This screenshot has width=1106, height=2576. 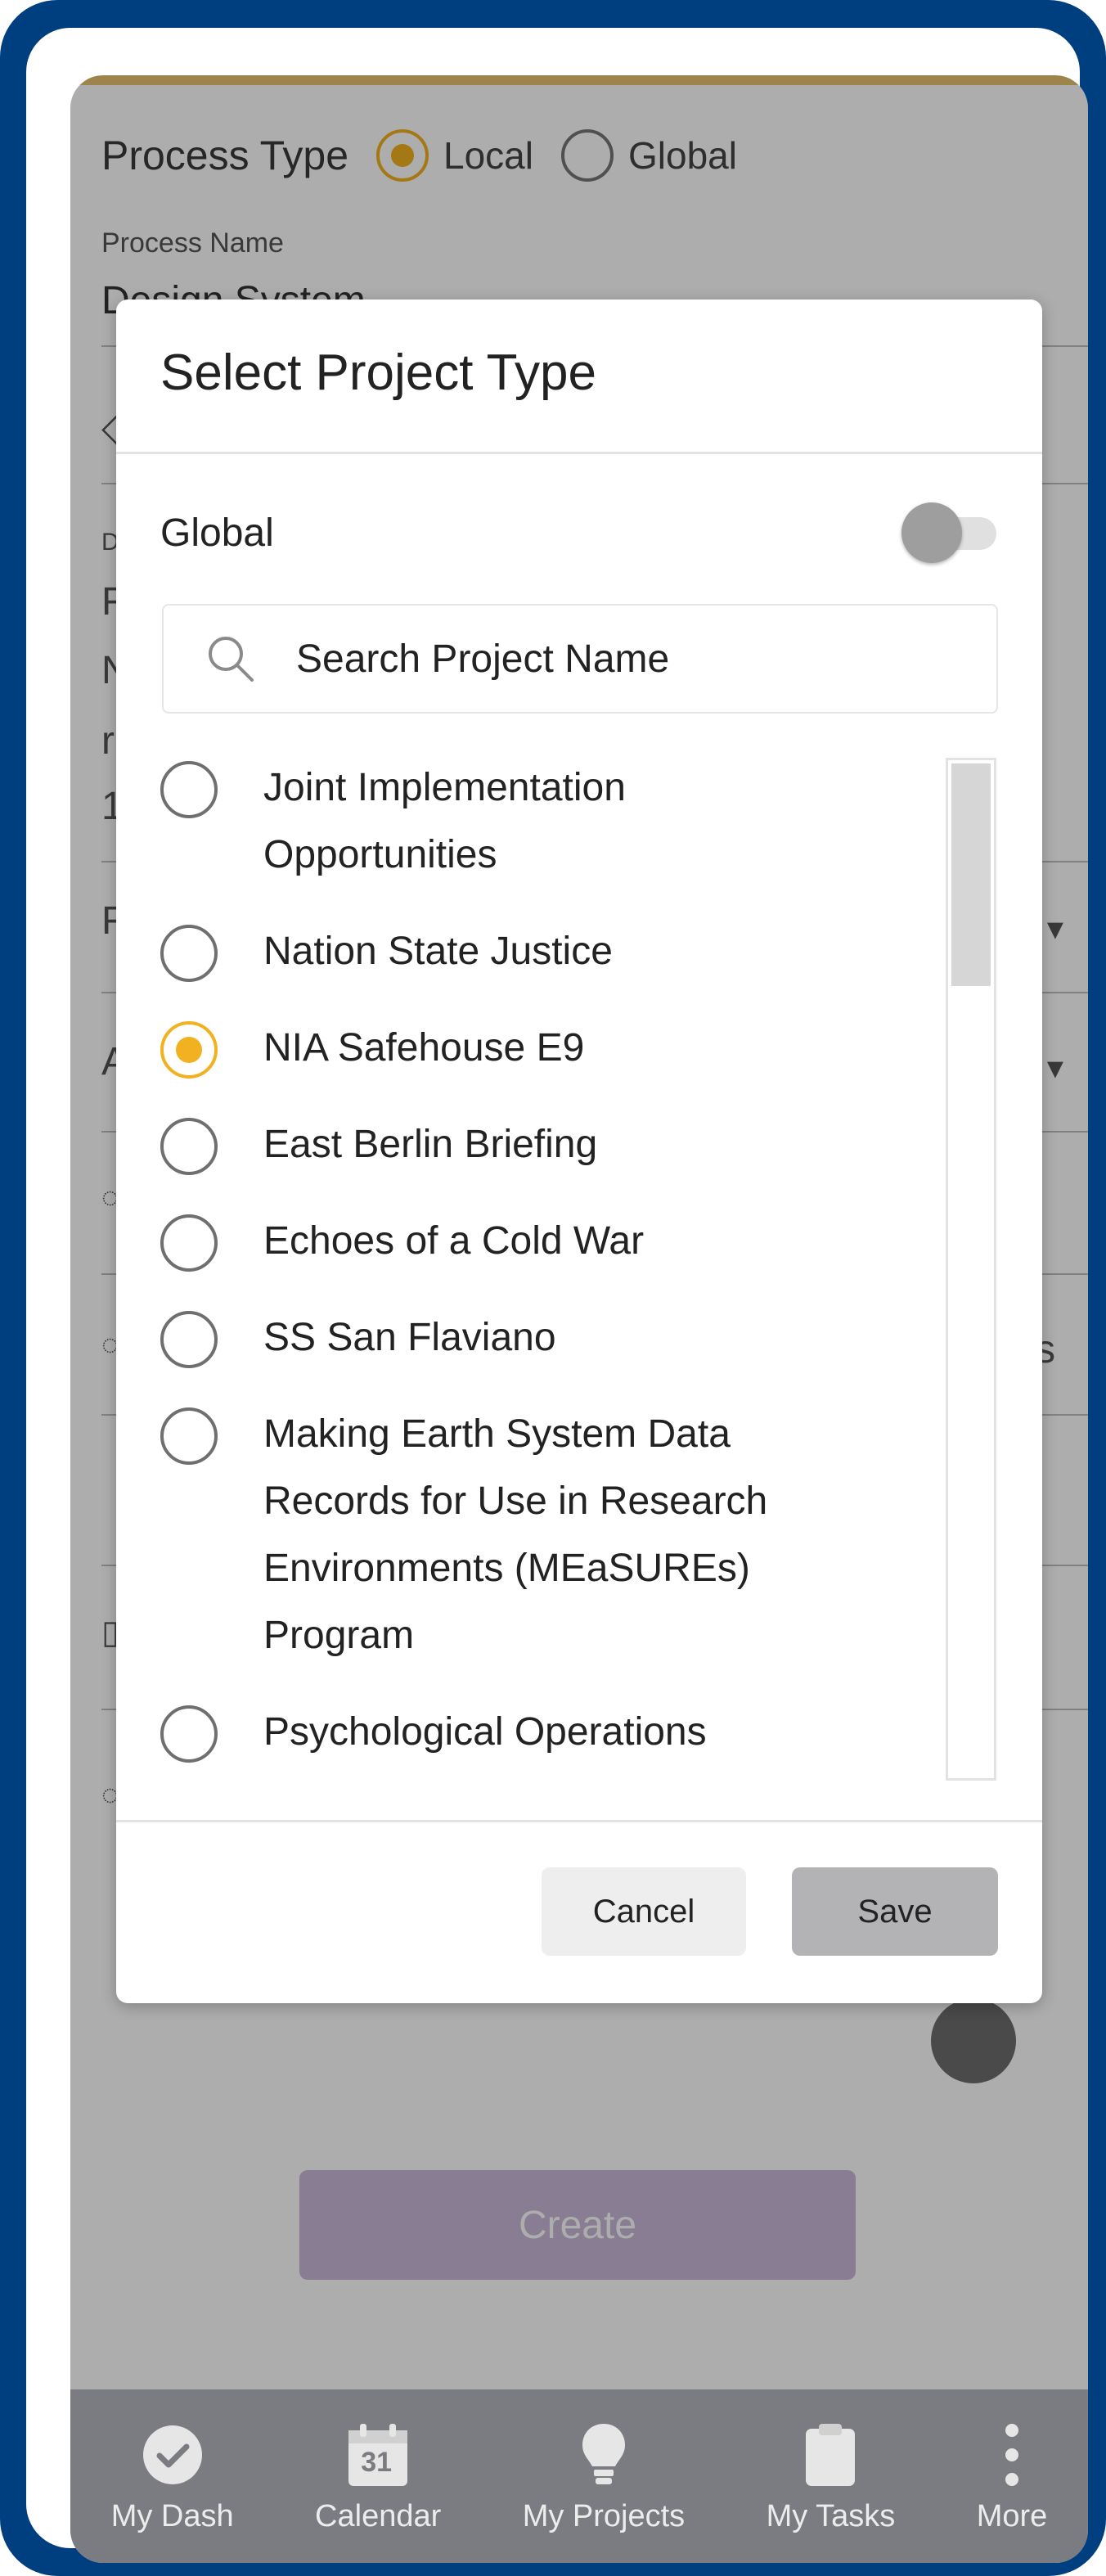 What do you see at coordinates (409, 1337) in the screenshot?
I see `list-item-label: SS San Flaviano` at bounding box center [409, 1337].